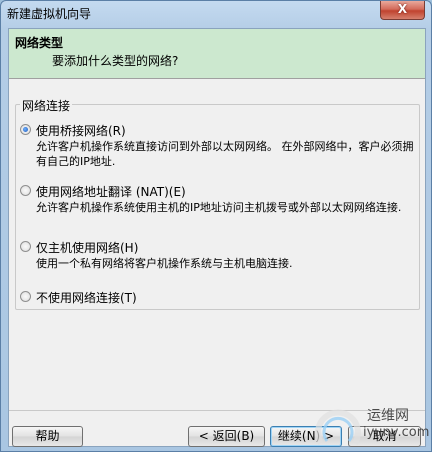  What do you see at coordinates (46, 105) in the screenshot?
I see `group-legend: 网络连接` at bounding box center [46, 105].